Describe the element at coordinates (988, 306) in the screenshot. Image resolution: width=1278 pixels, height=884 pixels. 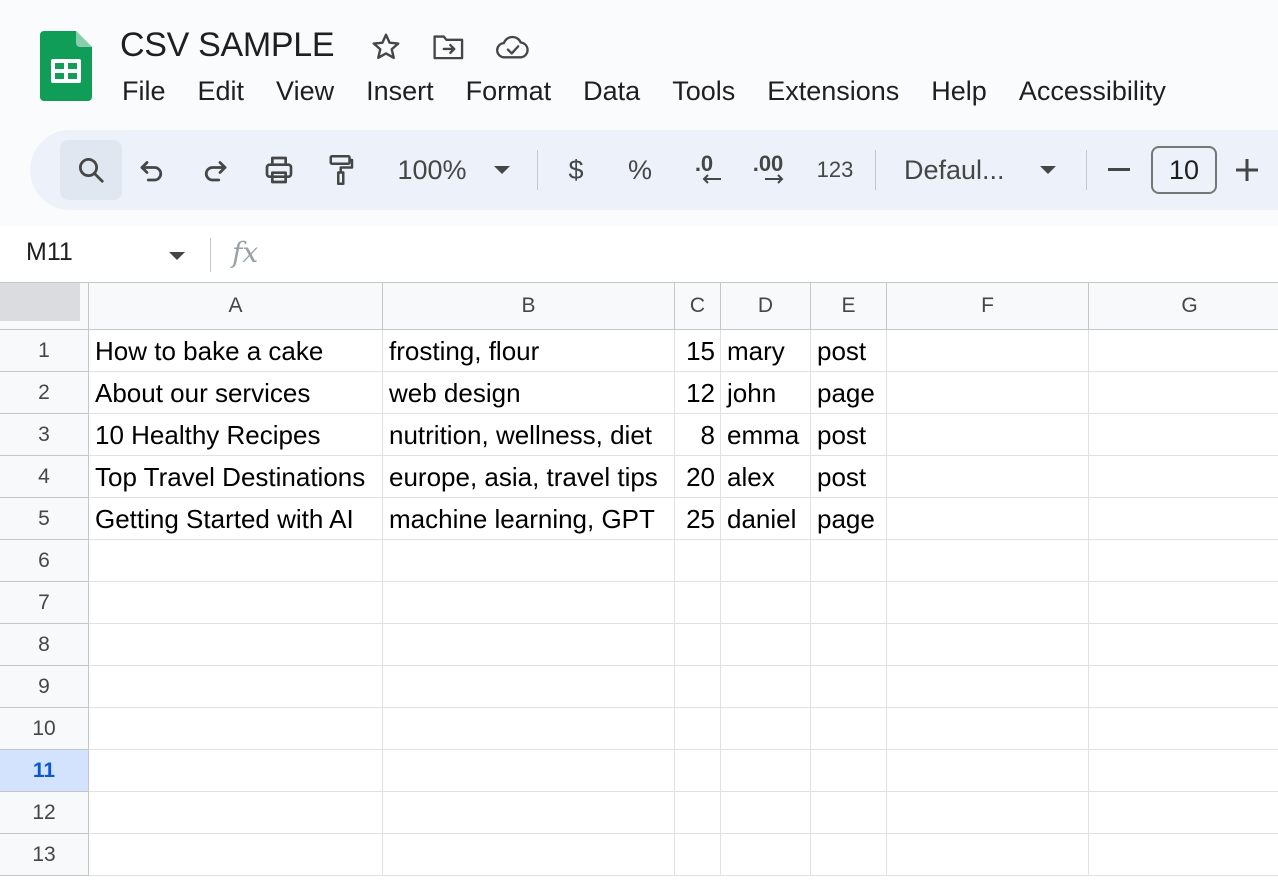
I see `column-header-f: F` at that location.